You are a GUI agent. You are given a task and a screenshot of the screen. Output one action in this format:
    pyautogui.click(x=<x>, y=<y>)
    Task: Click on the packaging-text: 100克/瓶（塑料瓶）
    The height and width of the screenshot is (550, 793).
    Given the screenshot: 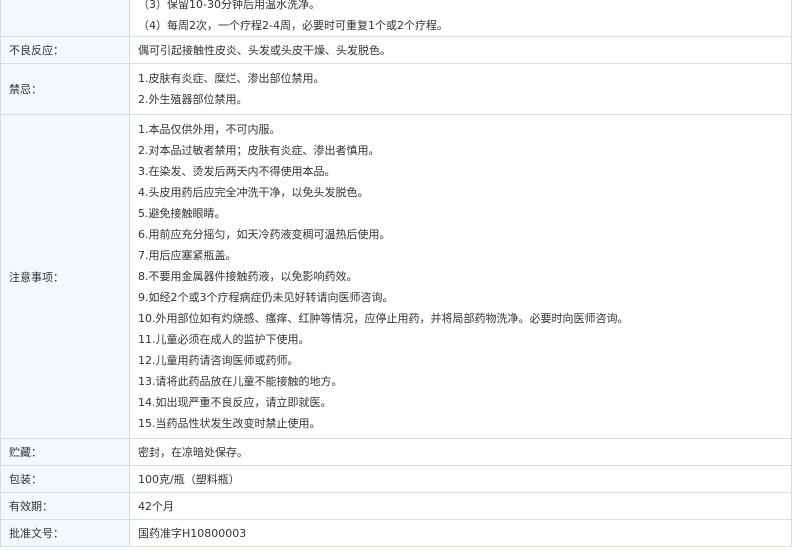 What is the action you would take?
    pyautogui.click(x=189, y=479)
    